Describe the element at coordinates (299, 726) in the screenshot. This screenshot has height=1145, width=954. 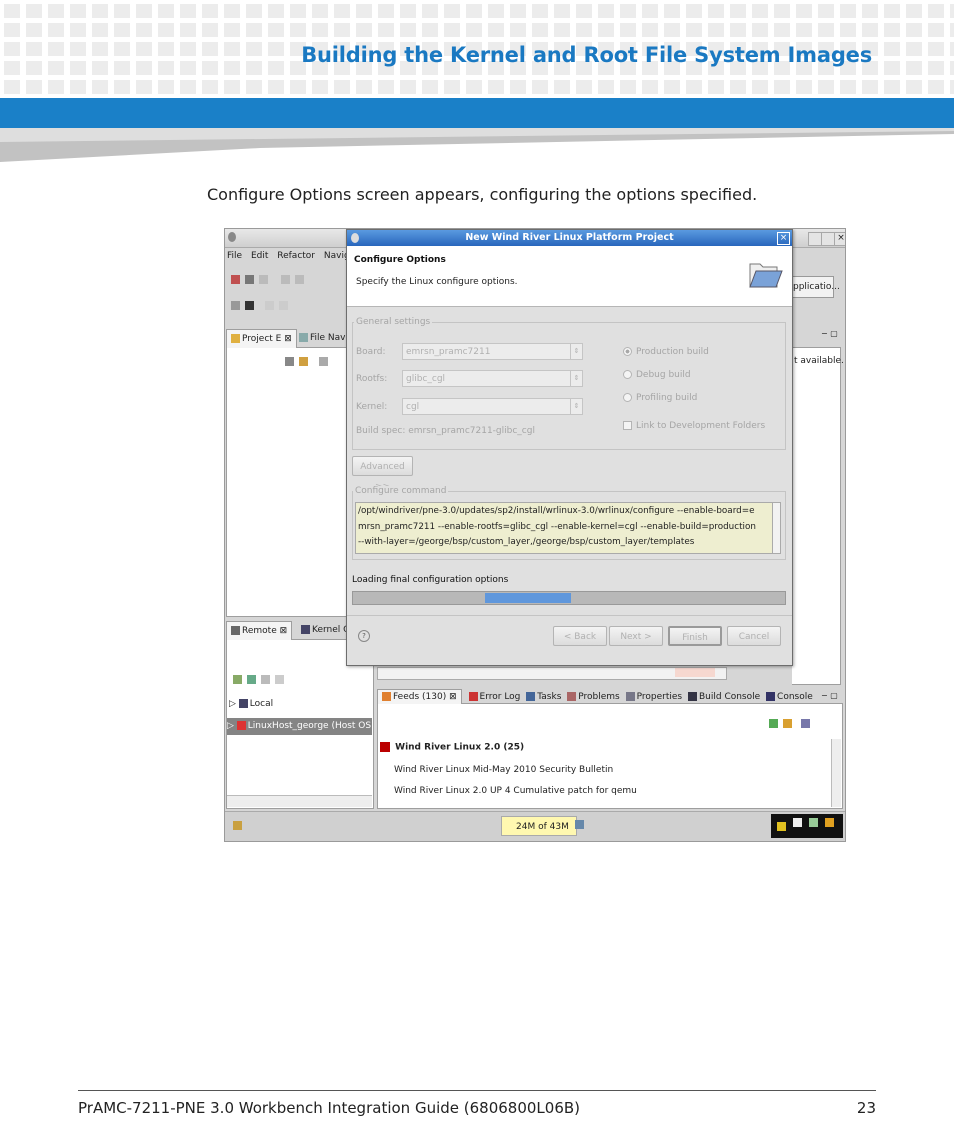
I see `tree-item-linuxhost: ▷ LinuxHost_george (Host OS (Na` at that location.